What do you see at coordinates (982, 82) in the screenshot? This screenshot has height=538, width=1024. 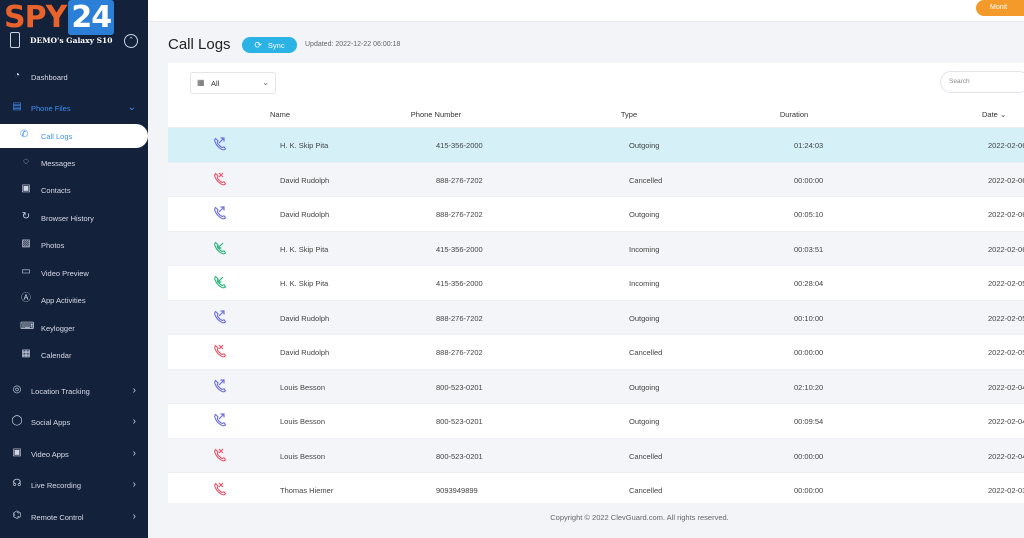 I see `search-input: Search` at bounding box center [982, 82].